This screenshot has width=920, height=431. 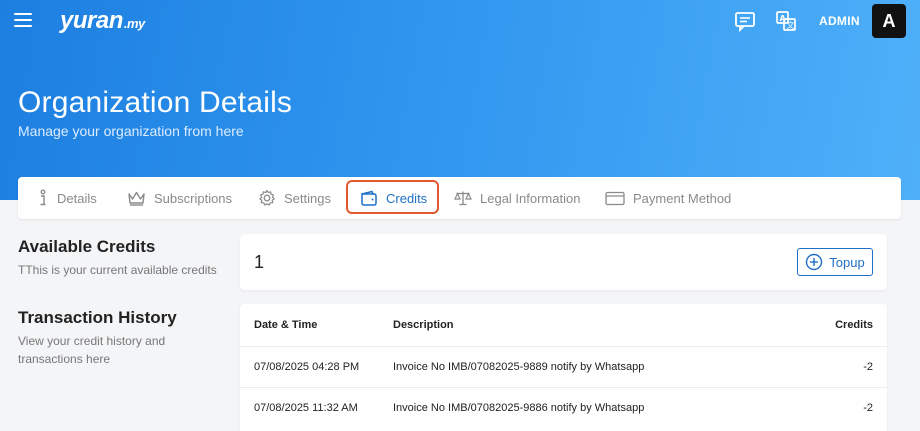 I want to click on svg-text: 文, so click(x=791, y=25).